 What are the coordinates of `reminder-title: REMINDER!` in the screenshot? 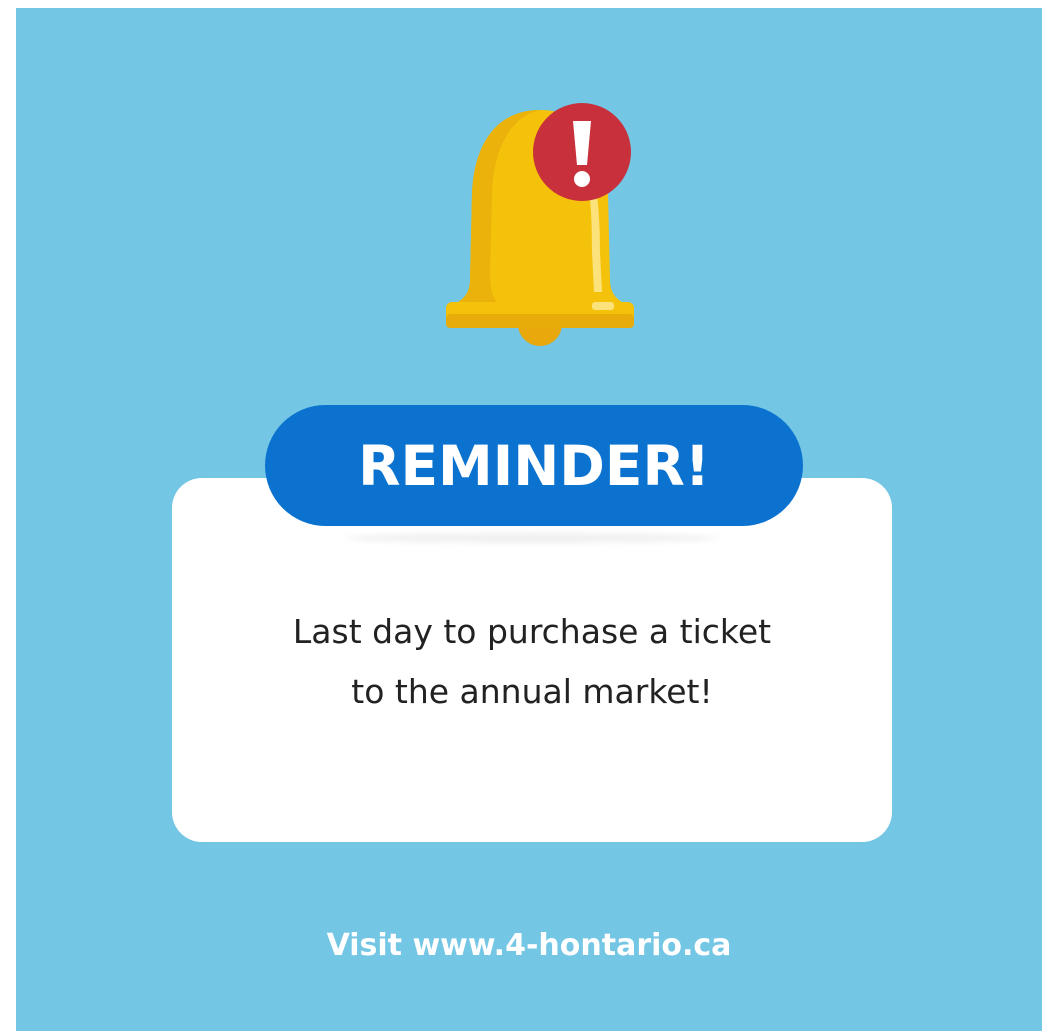 It's located at (534, 465).